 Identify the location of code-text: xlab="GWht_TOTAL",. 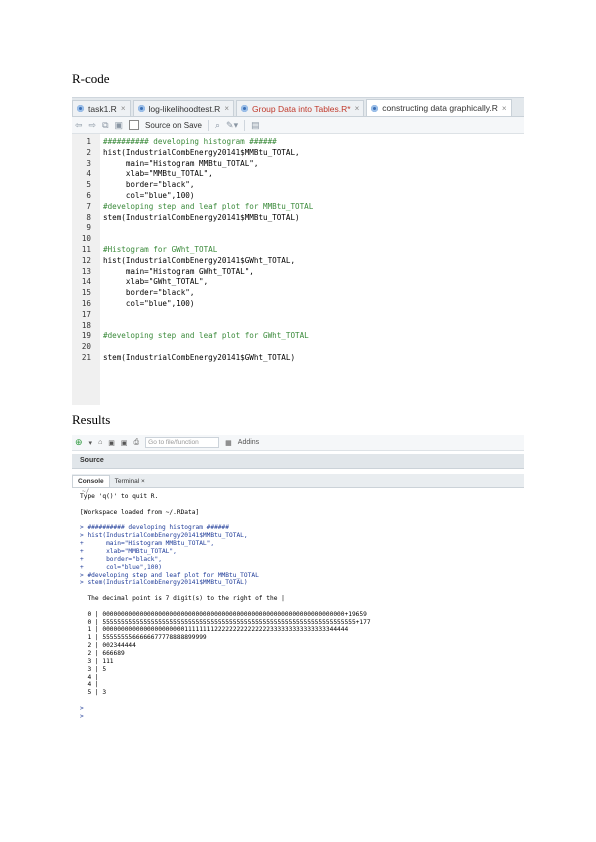
(156, 282).